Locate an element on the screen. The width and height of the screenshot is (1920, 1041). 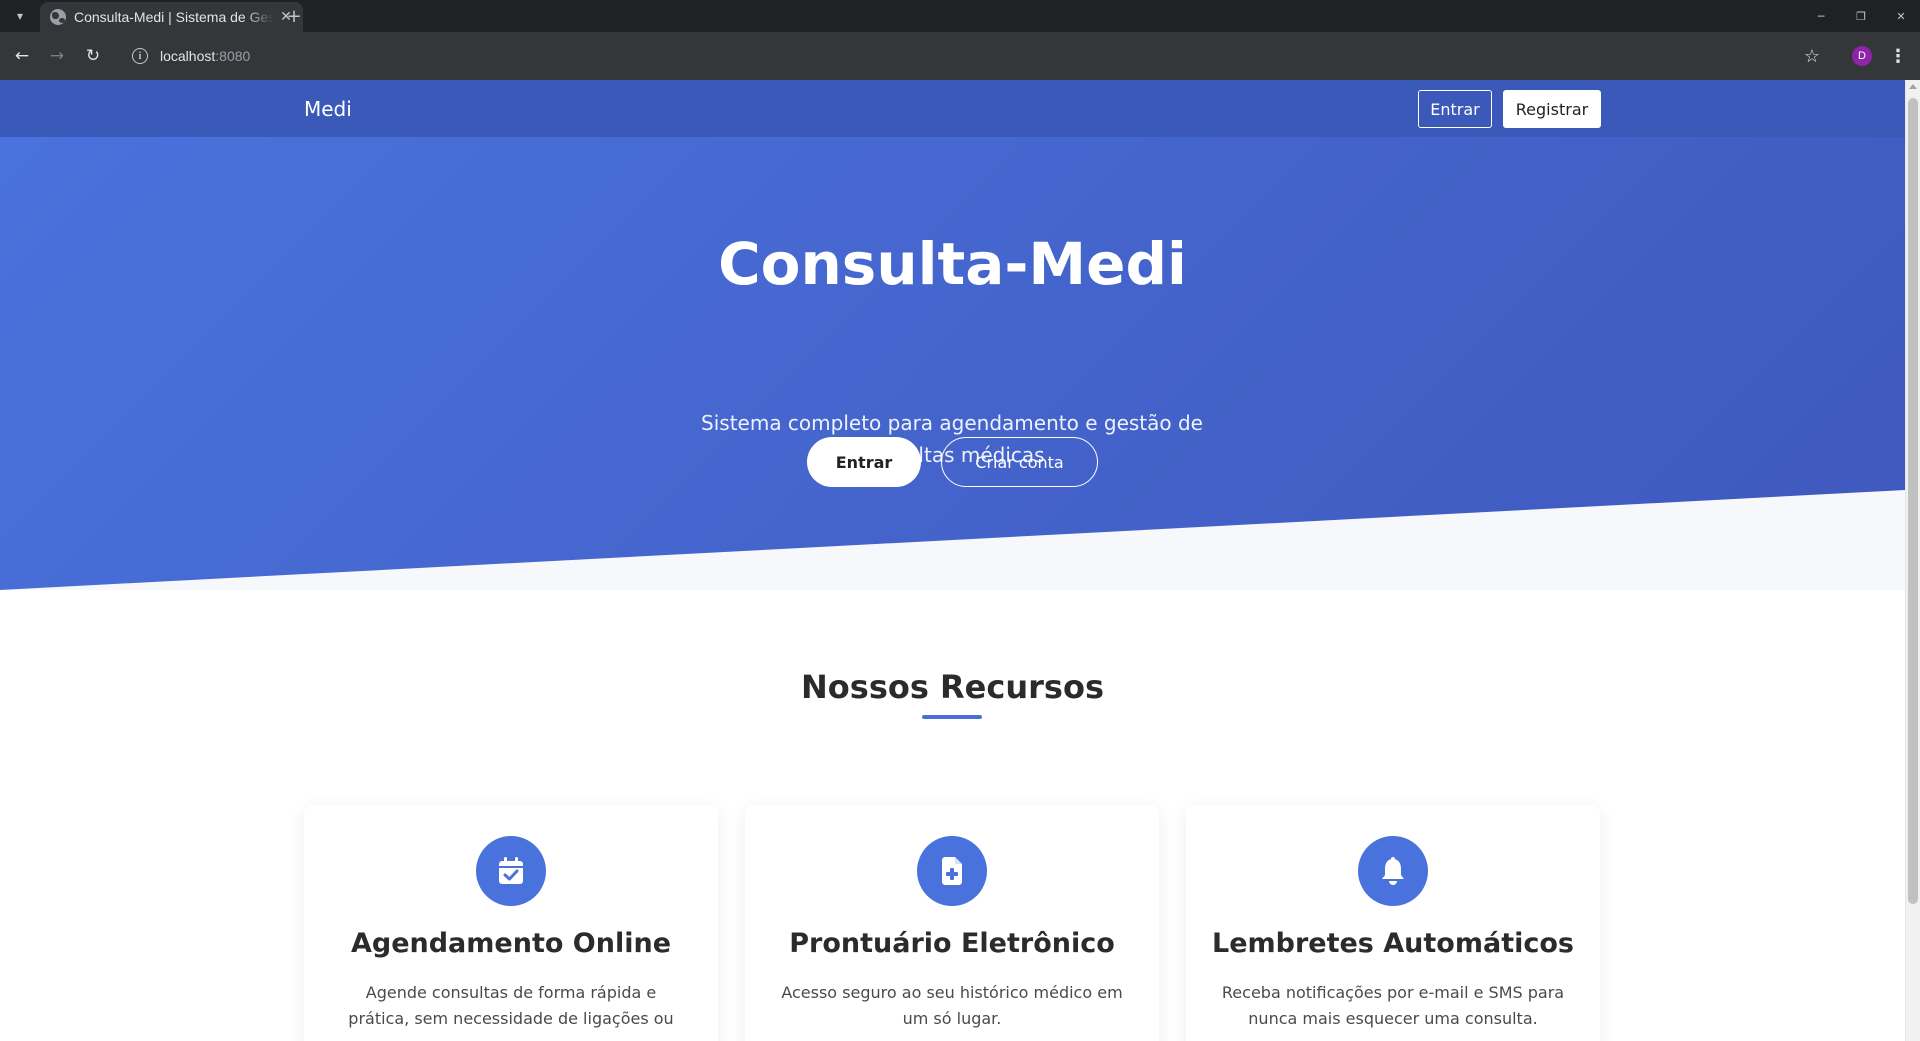
url-port: :8080 is located at coordinates (233, 56).